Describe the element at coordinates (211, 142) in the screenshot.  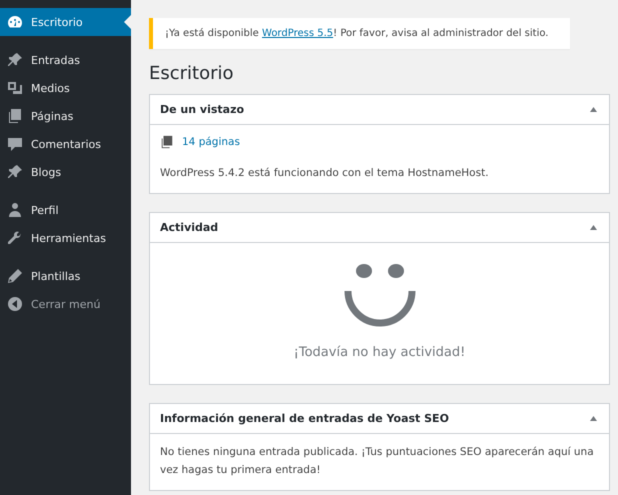
I see `pages-count-link: 14 páginas` at that location.